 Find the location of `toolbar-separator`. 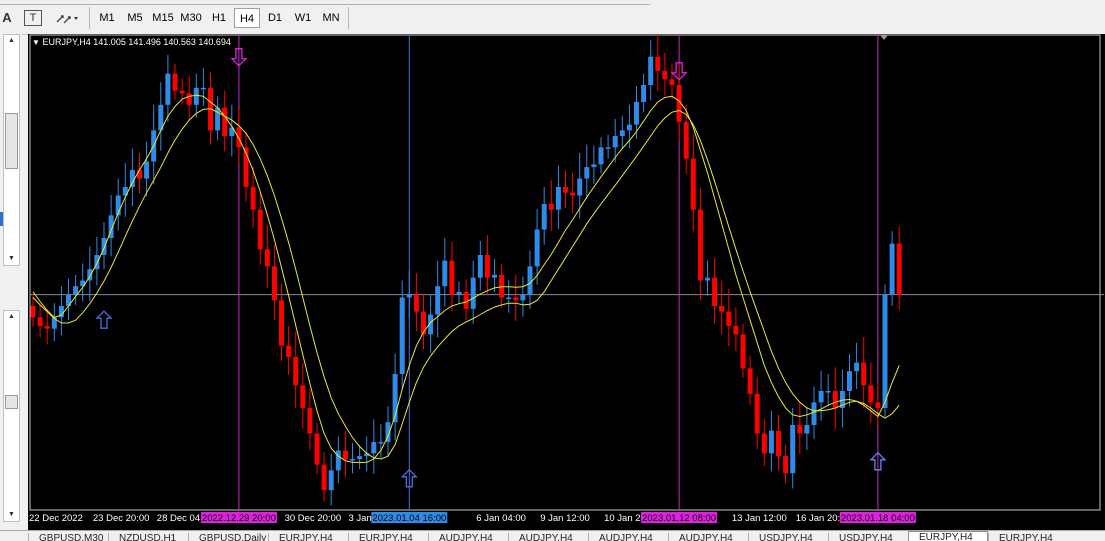

toolbar-separator is located at coordinates (89, 18).